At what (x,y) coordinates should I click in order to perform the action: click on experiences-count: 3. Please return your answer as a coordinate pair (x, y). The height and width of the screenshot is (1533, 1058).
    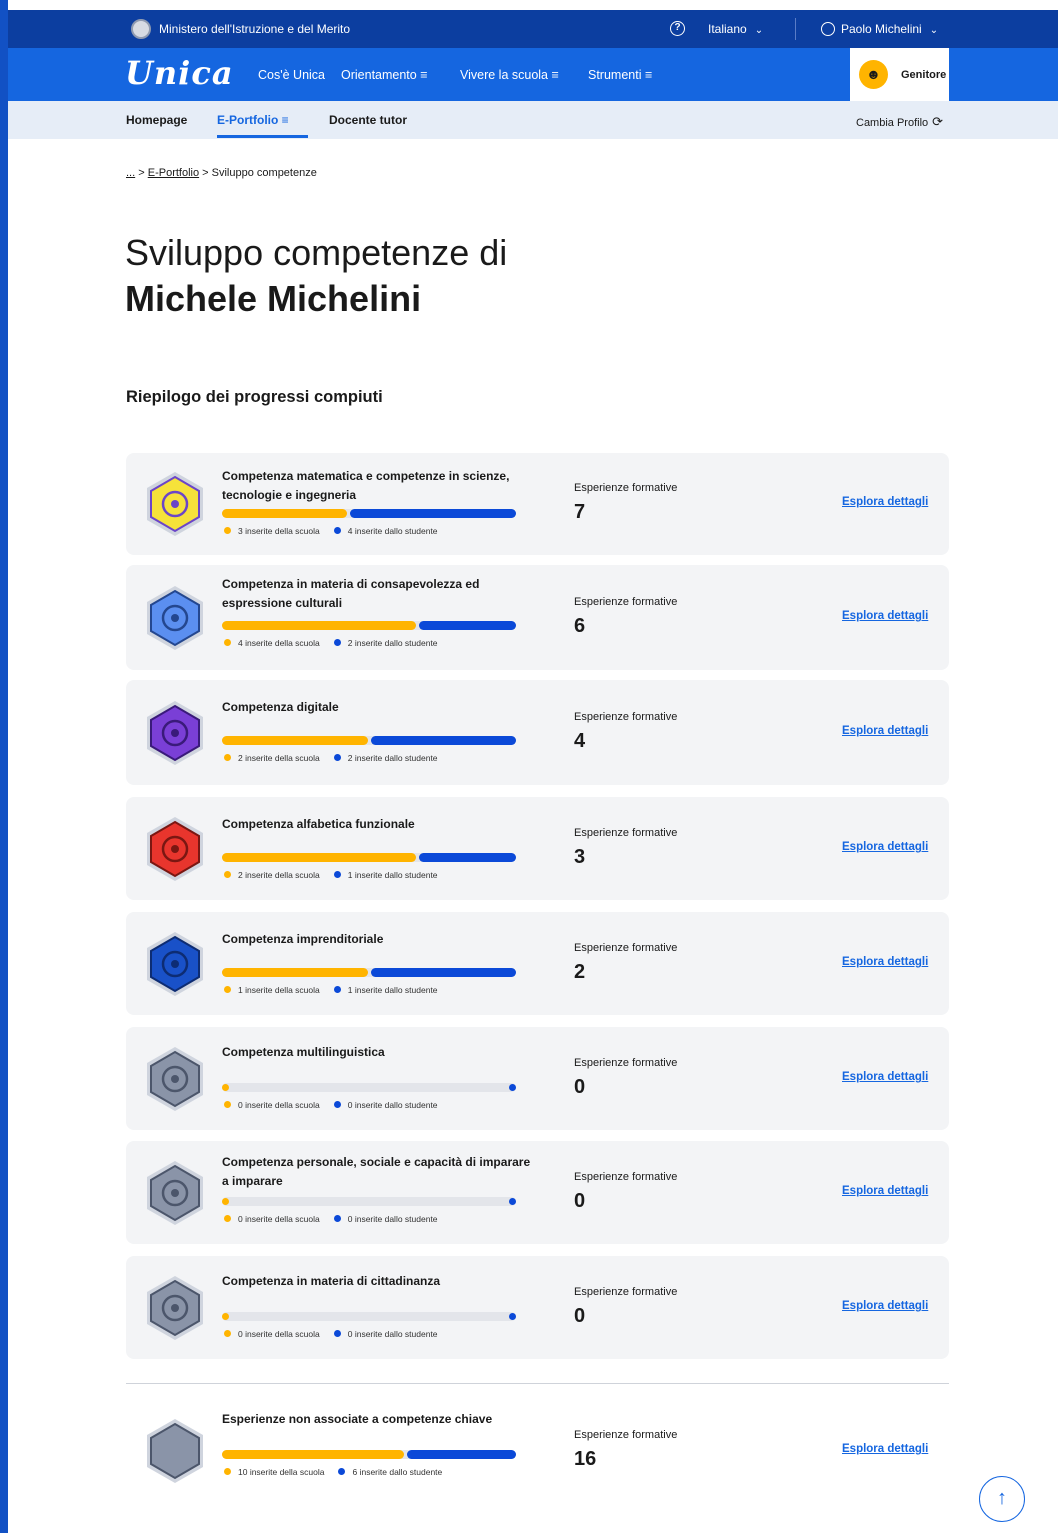
    Looking at the image, I should click on (580, 857).